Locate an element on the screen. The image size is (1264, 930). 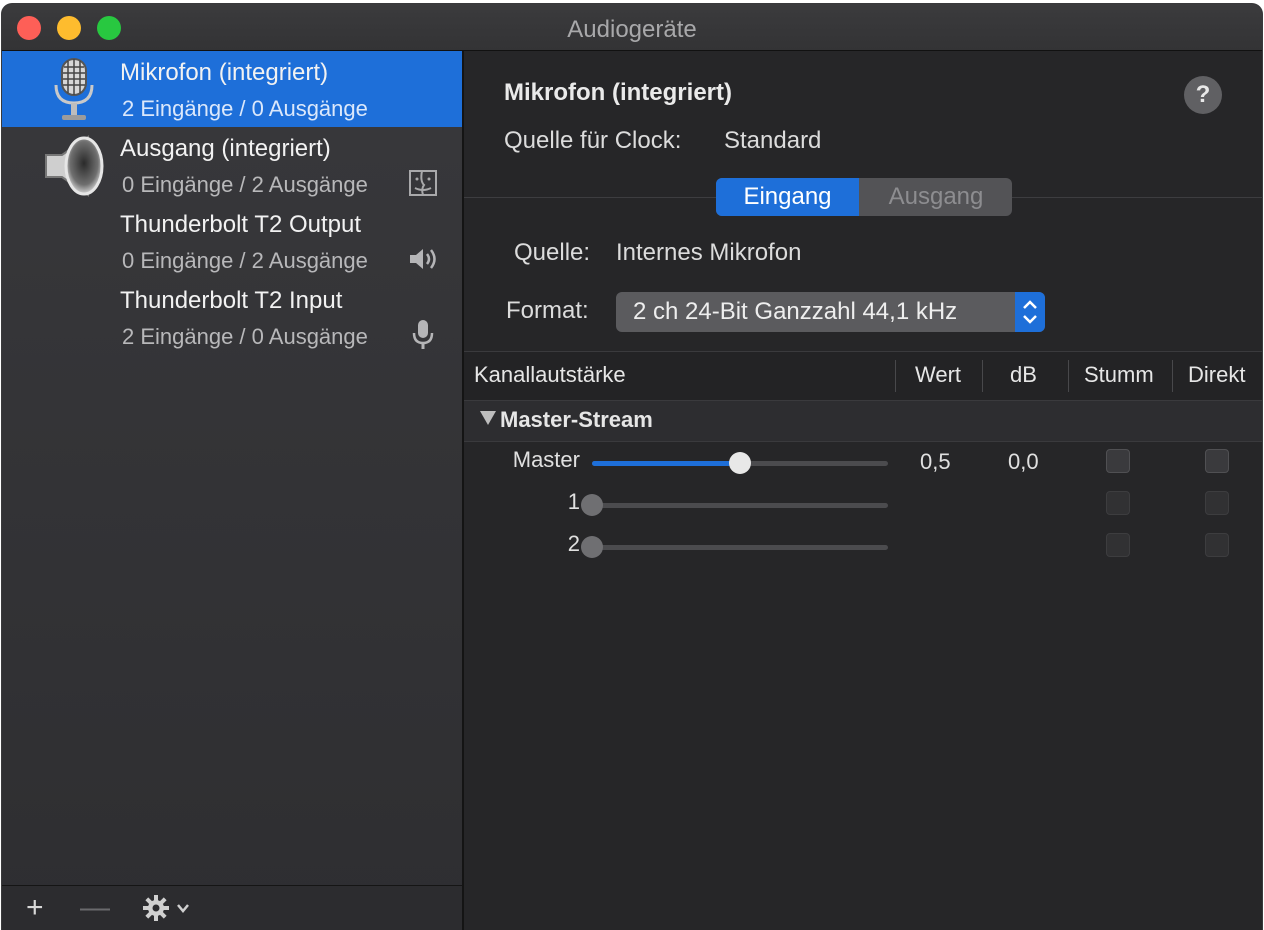
slider-fill is located at coordinates (666, 463).